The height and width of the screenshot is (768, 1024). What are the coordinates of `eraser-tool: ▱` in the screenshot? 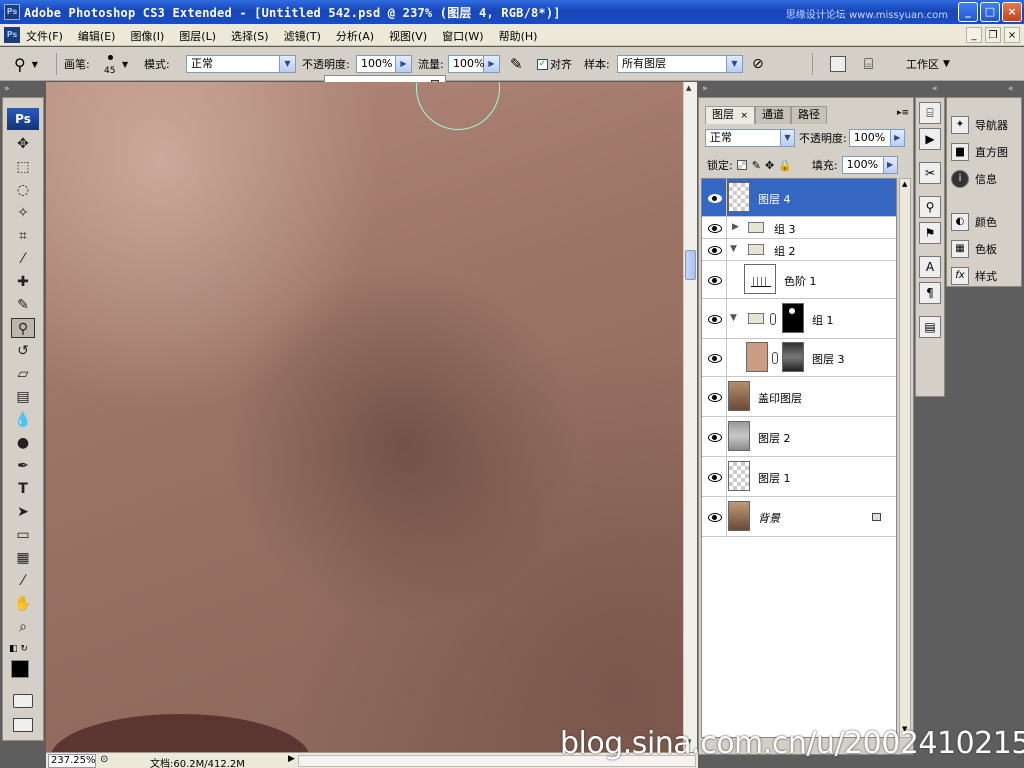 It's located at (23, 374).